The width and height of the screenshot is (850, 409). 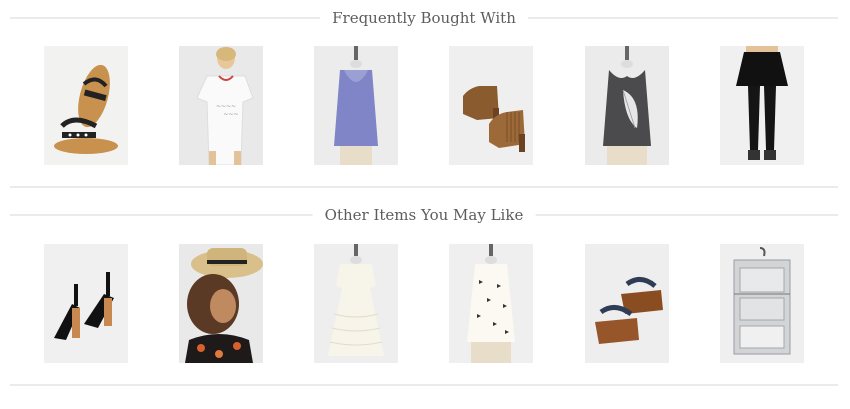 I want to click on product-tile-periwinkle-tank, so click(x=356, y=105).